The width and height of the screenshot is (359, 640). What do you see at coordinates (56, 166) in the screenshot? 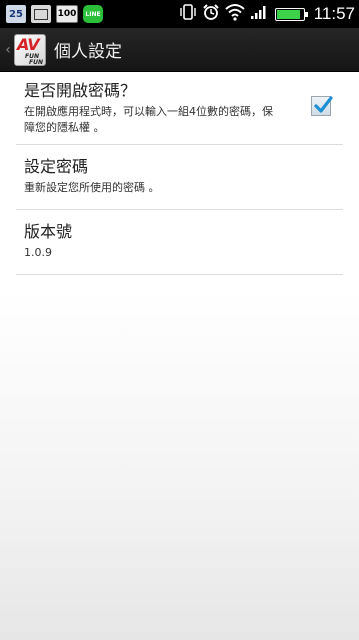
I see `pref-title: 設定密碼` at bounding box center [56, 166].